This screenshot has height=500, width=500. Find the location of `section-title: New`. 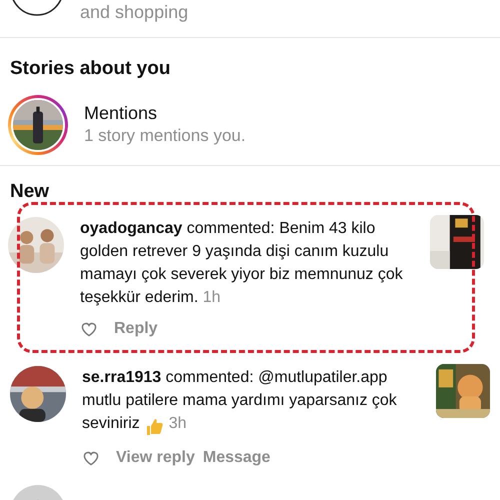

section-title: New is located at coordinates (29, 192).